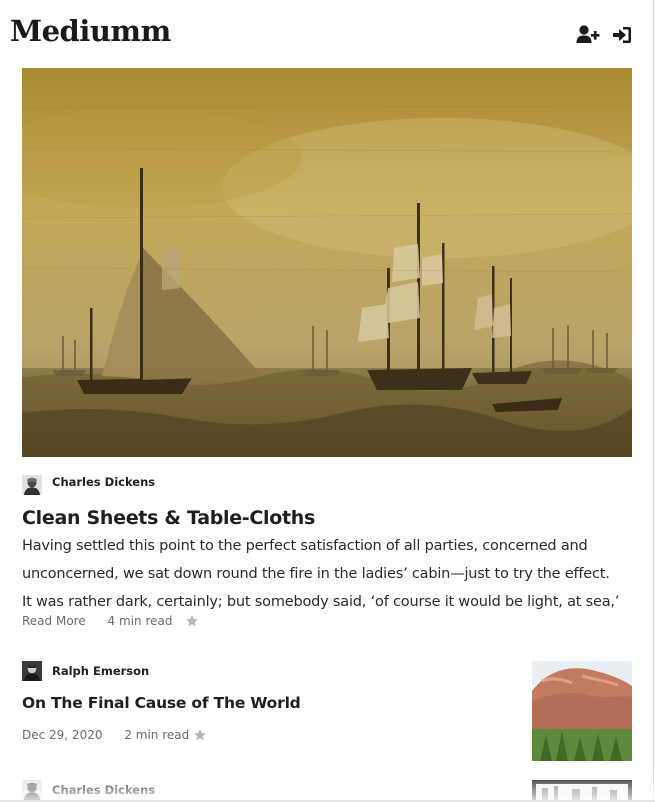 This screenshot has height=802, width=655. I want to click on read-time: 2 min read, so click(157, 735).